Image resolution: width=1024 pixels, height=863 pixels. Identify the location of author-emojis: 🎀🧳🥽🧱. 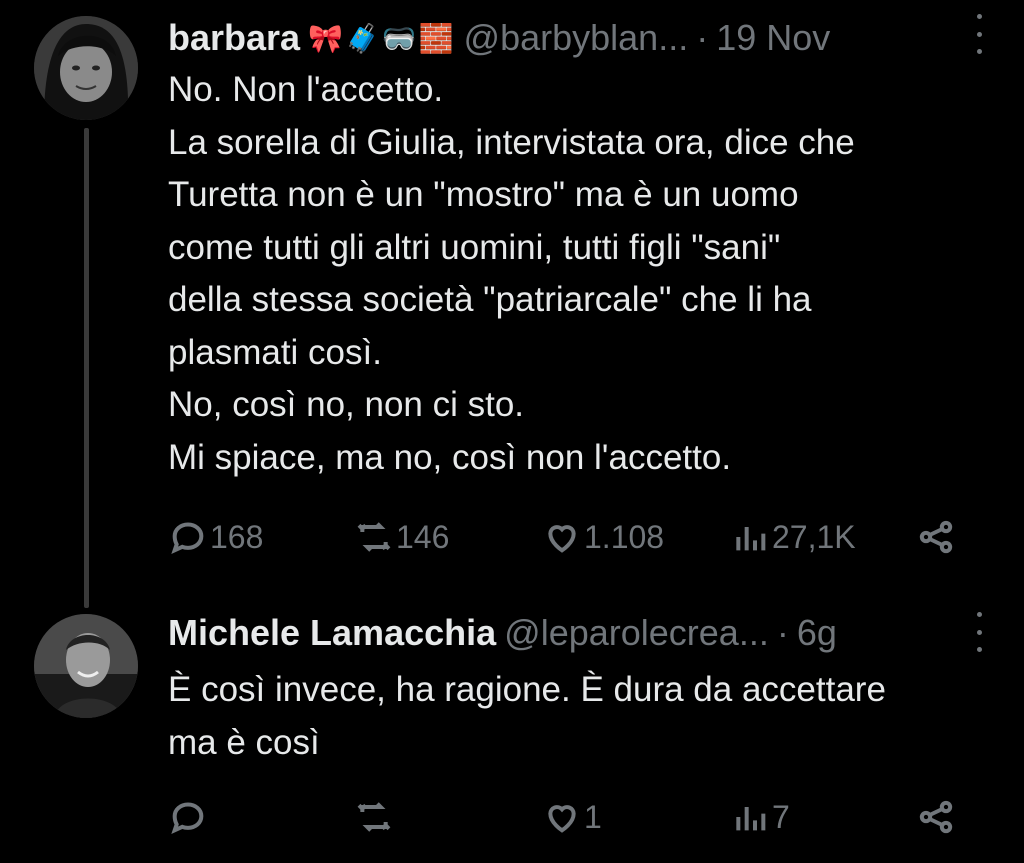
(382, 38).